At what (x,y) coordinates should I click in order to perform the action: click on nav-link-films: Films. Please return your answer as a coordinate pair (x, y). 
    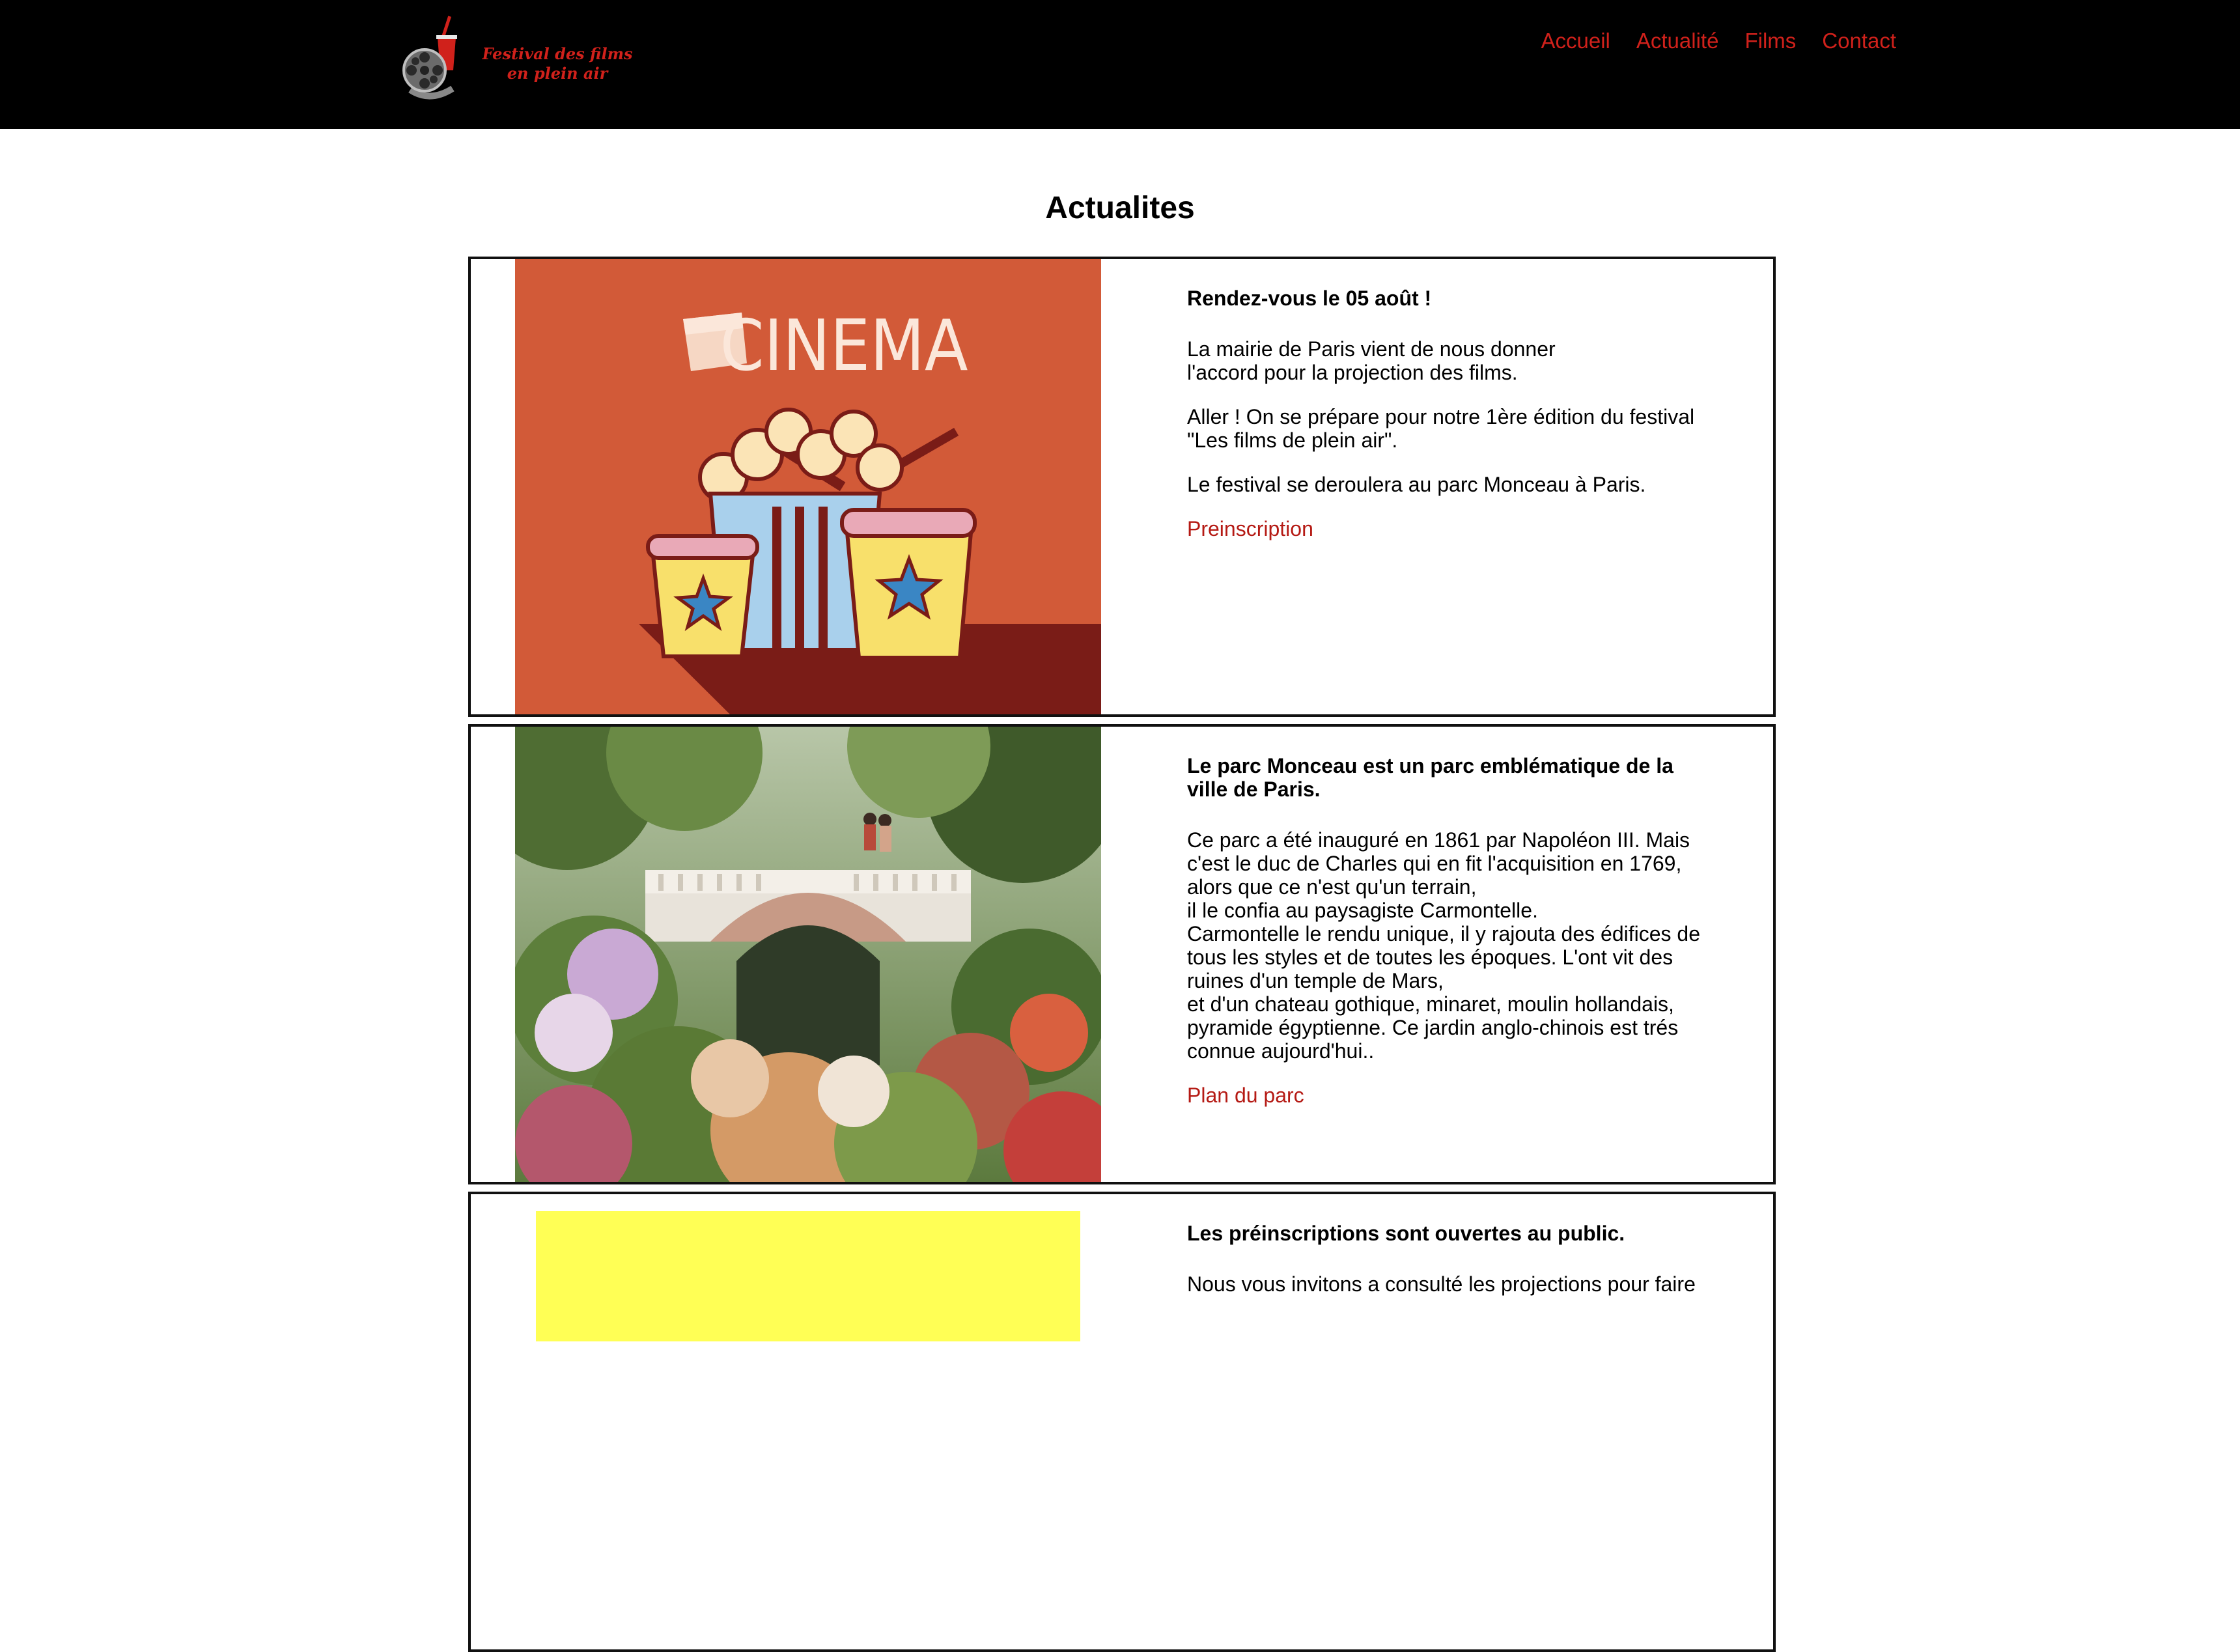
    Looking at the image, I should click on (1770, 41).